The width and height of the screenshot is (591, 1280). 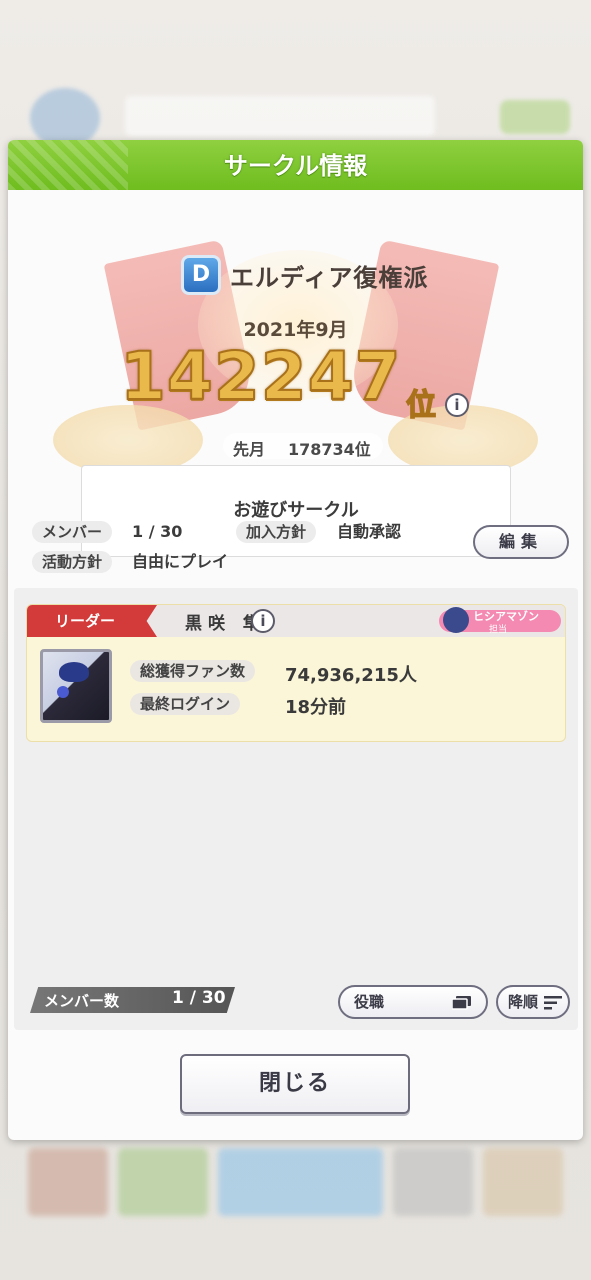 What do you see at coordinates (63, 692) in the screenshot?
I see `avatar-rose` at bounding box center [63, 692].